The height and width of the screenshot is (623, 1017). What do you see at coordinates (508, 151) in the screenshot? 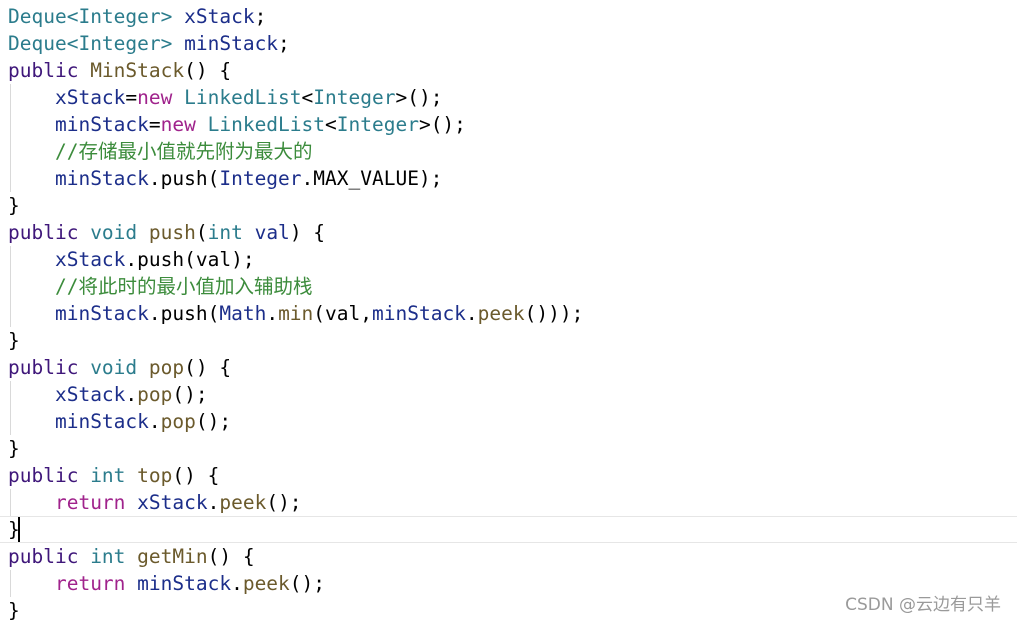
I see `code-line: //存储最小值就先附为最大的` at bounding box center [508, 151].